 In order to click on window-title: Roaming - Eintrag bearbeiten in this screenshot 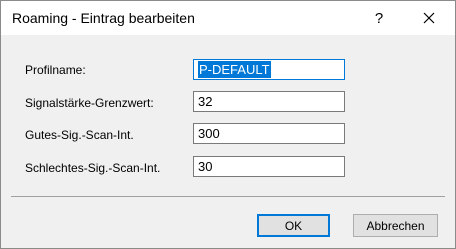, I will do `click(103, 18)`.